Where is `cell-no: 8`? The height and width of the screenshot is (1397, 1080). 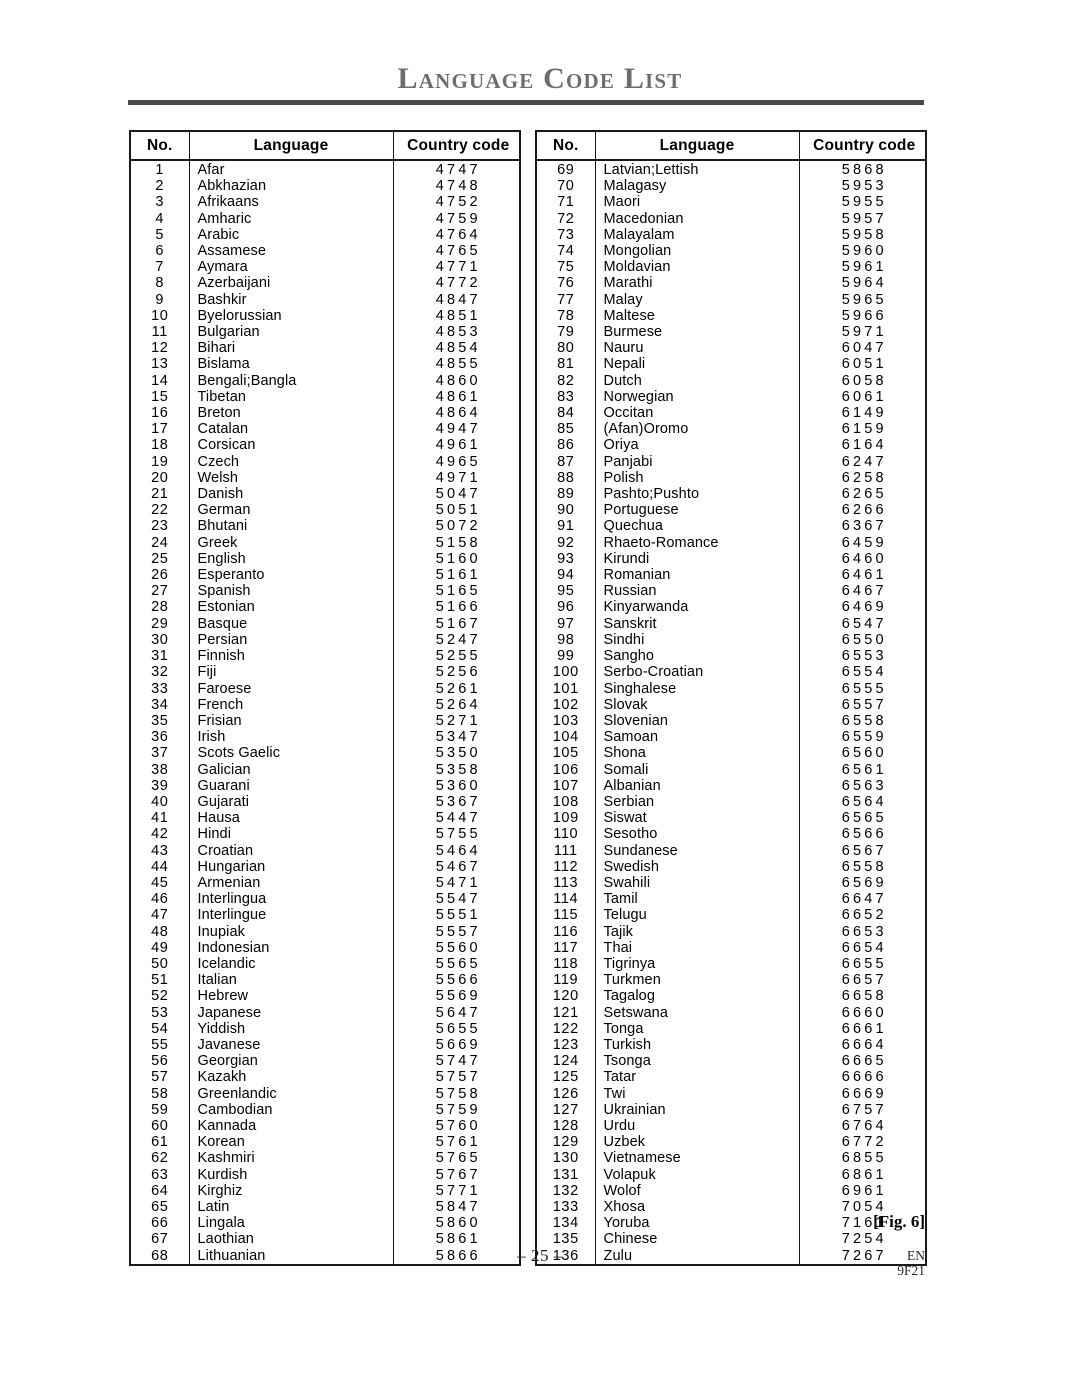 cell-no: 8 is located at coordinates (159, 283).